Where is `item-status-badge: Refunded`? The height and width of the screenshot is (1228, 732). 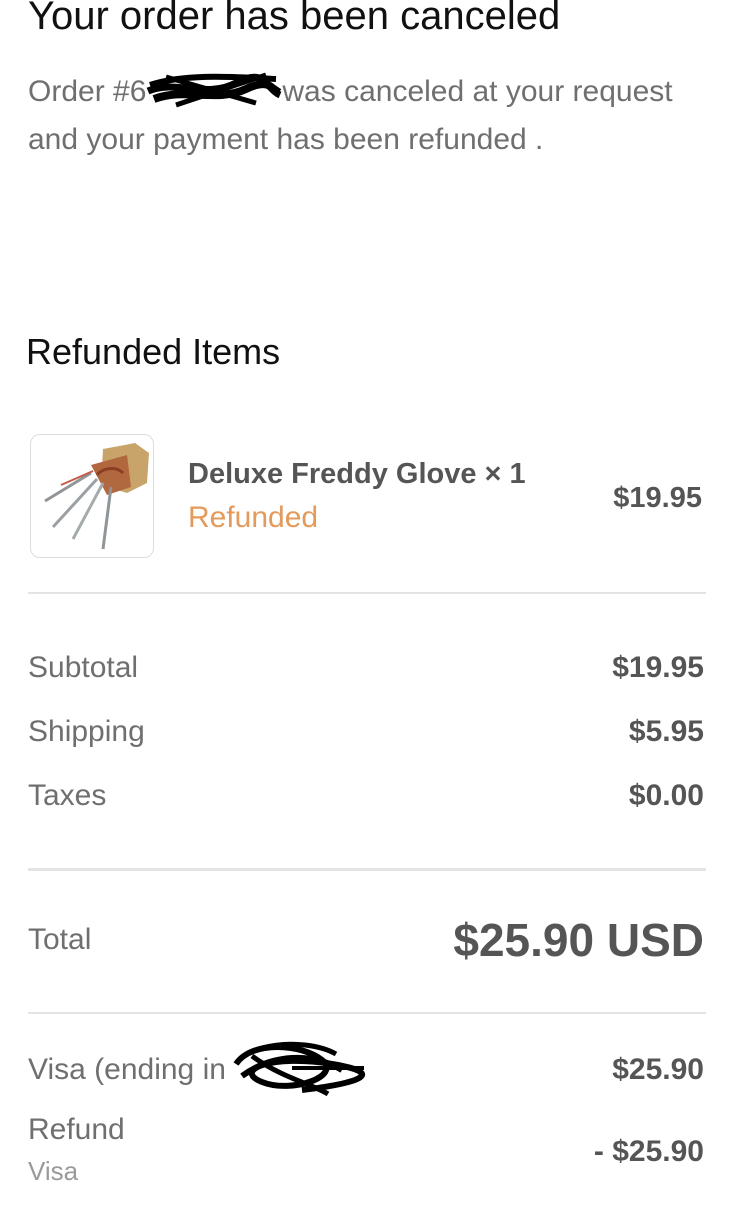
item-status-badge: Refunded is located at coordinates (253, 517).